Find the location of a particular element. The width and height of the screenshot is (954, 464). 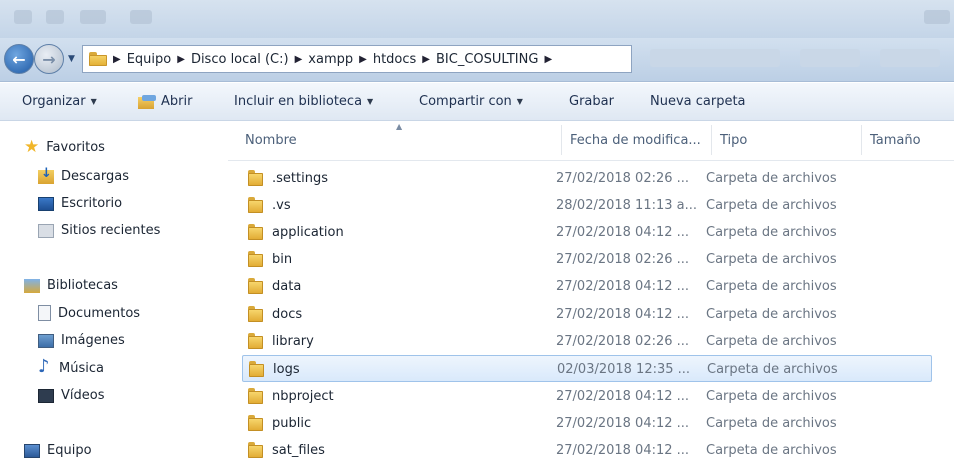

blurred-area is located at coordinates (910, 58).